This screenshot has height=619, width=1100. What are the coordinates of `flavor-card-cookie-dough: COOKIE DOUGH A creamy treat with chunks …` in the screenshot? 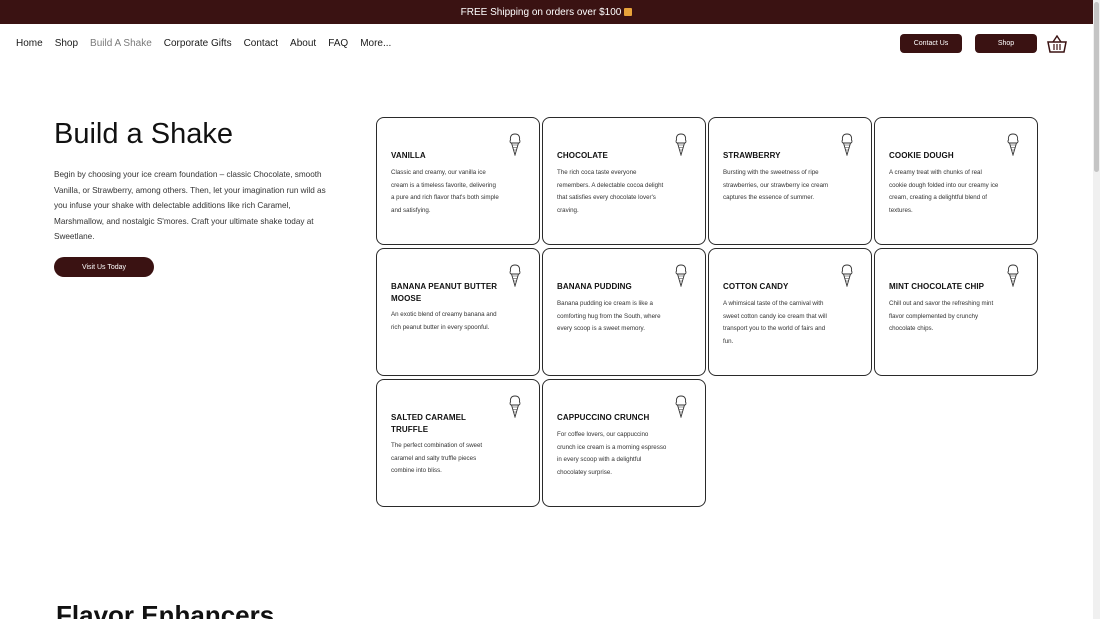 It's located at (956, 181).